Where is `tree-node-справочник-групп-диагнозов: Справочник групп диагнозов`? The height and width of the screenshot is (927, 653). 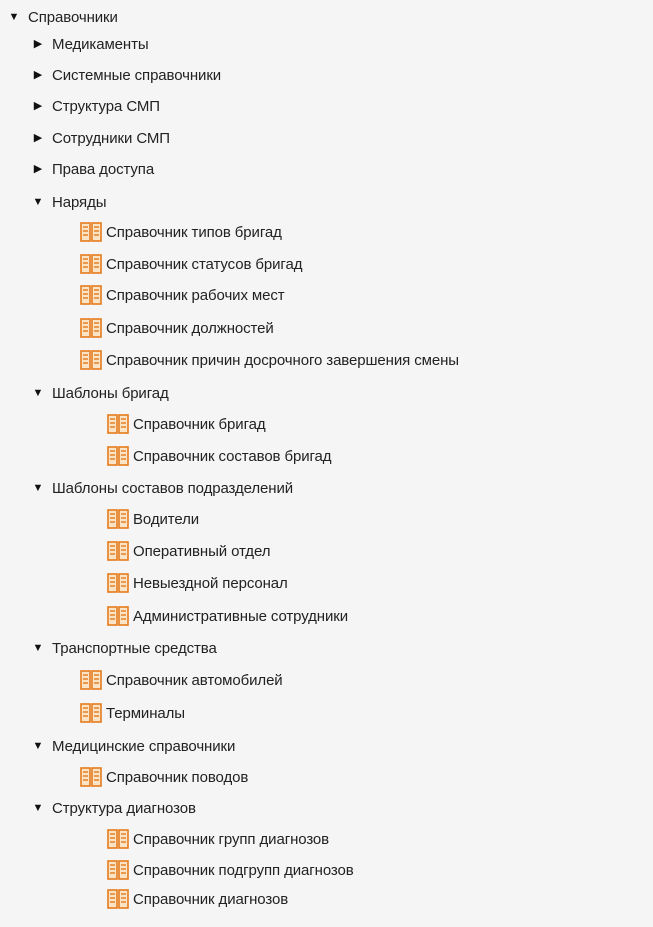
tree-node-справочник-групп-диагнозов: Справочник групп диагнозов is located at coordinates (218, 839).